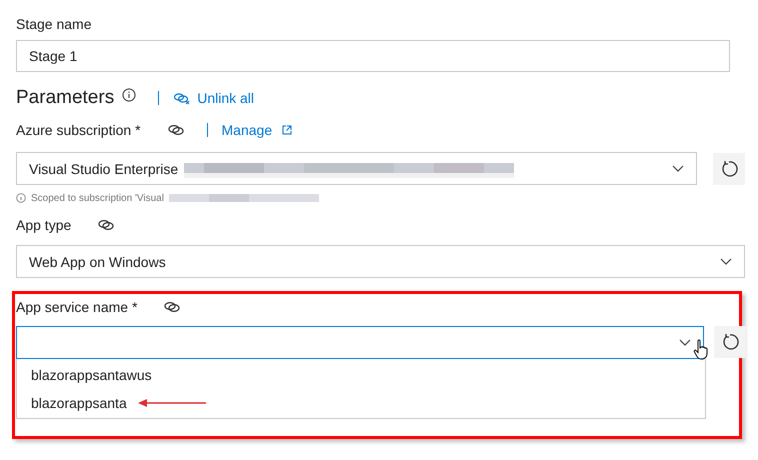  I want to click on external-link-icon, so click(287, 130).